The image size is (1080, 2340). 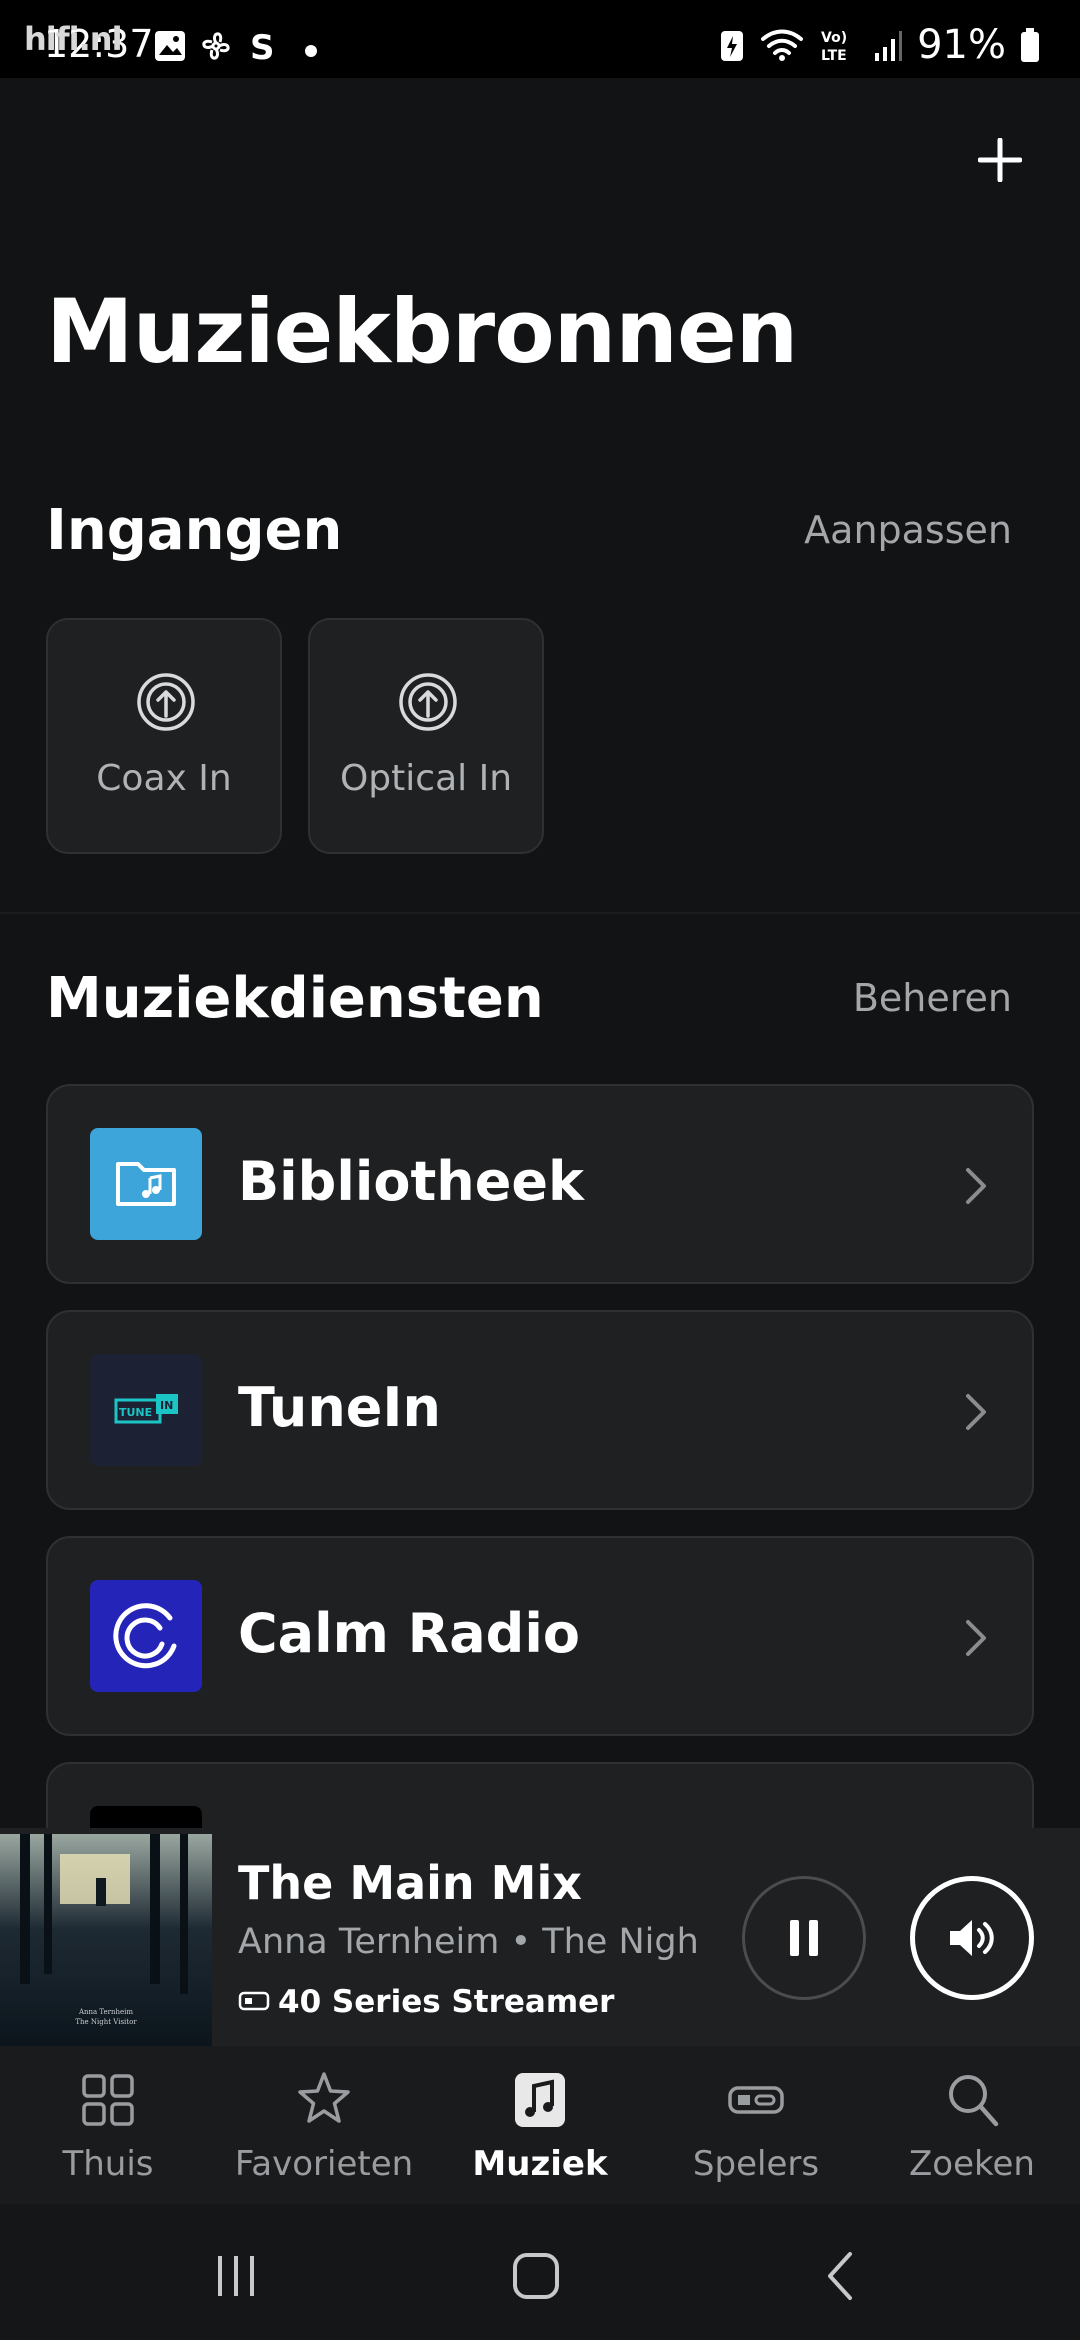 What do you see at coordinates (782, 45) in the screenshot?
I see `wifi-icon` at bounding box center [782, 45].